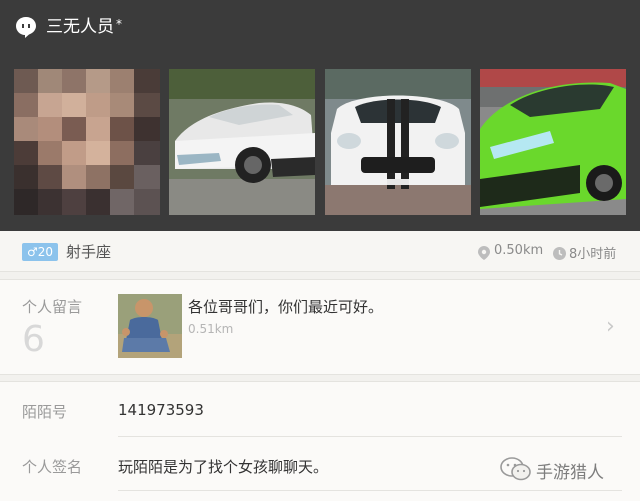 The width and height of the screenshot is (640, 501). I want to click on momo-id-value: 141973593, so click(161, 410).